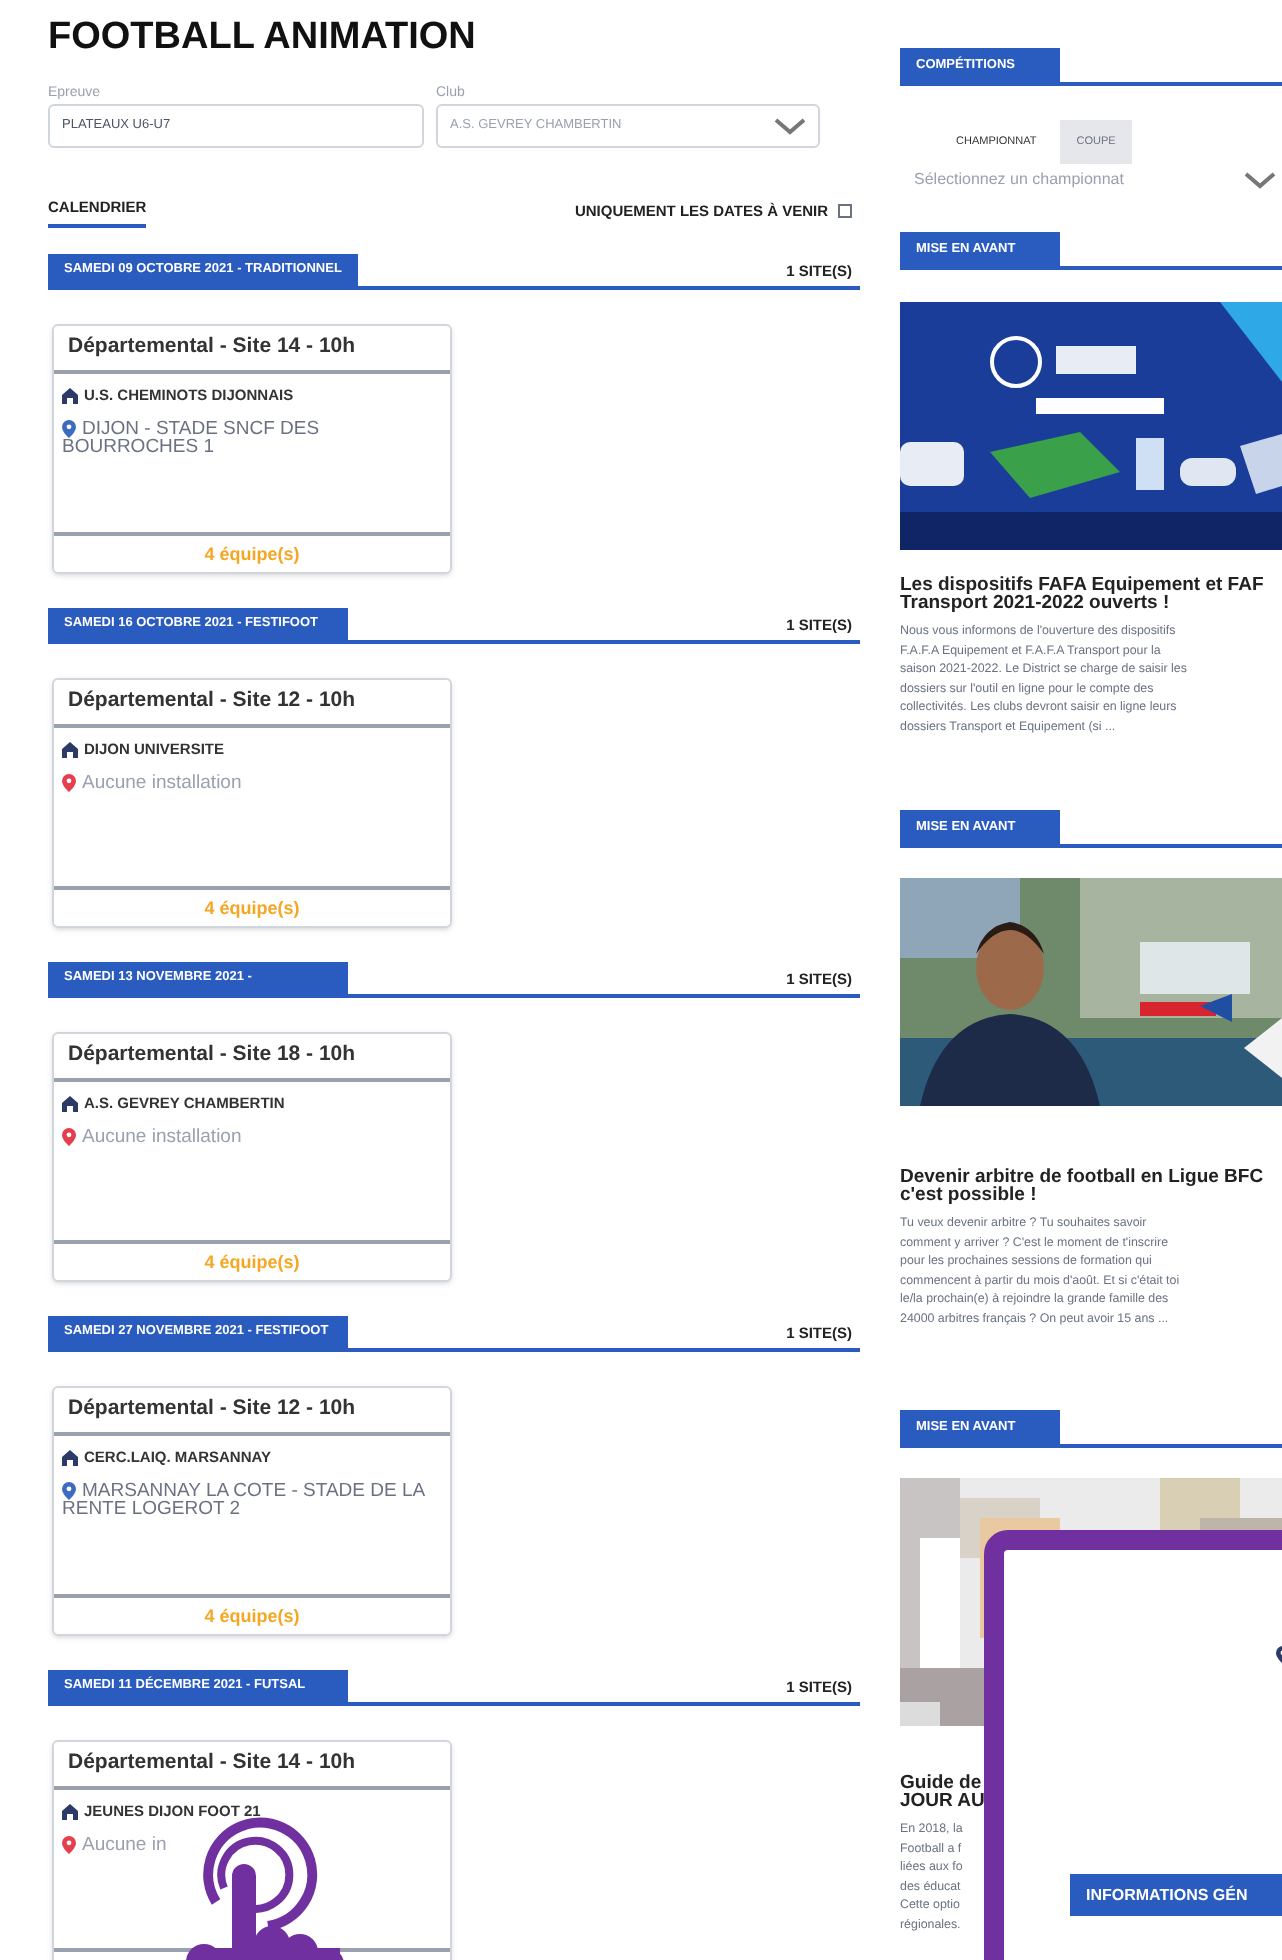  I want to click on checkbox, so click(845, 211).